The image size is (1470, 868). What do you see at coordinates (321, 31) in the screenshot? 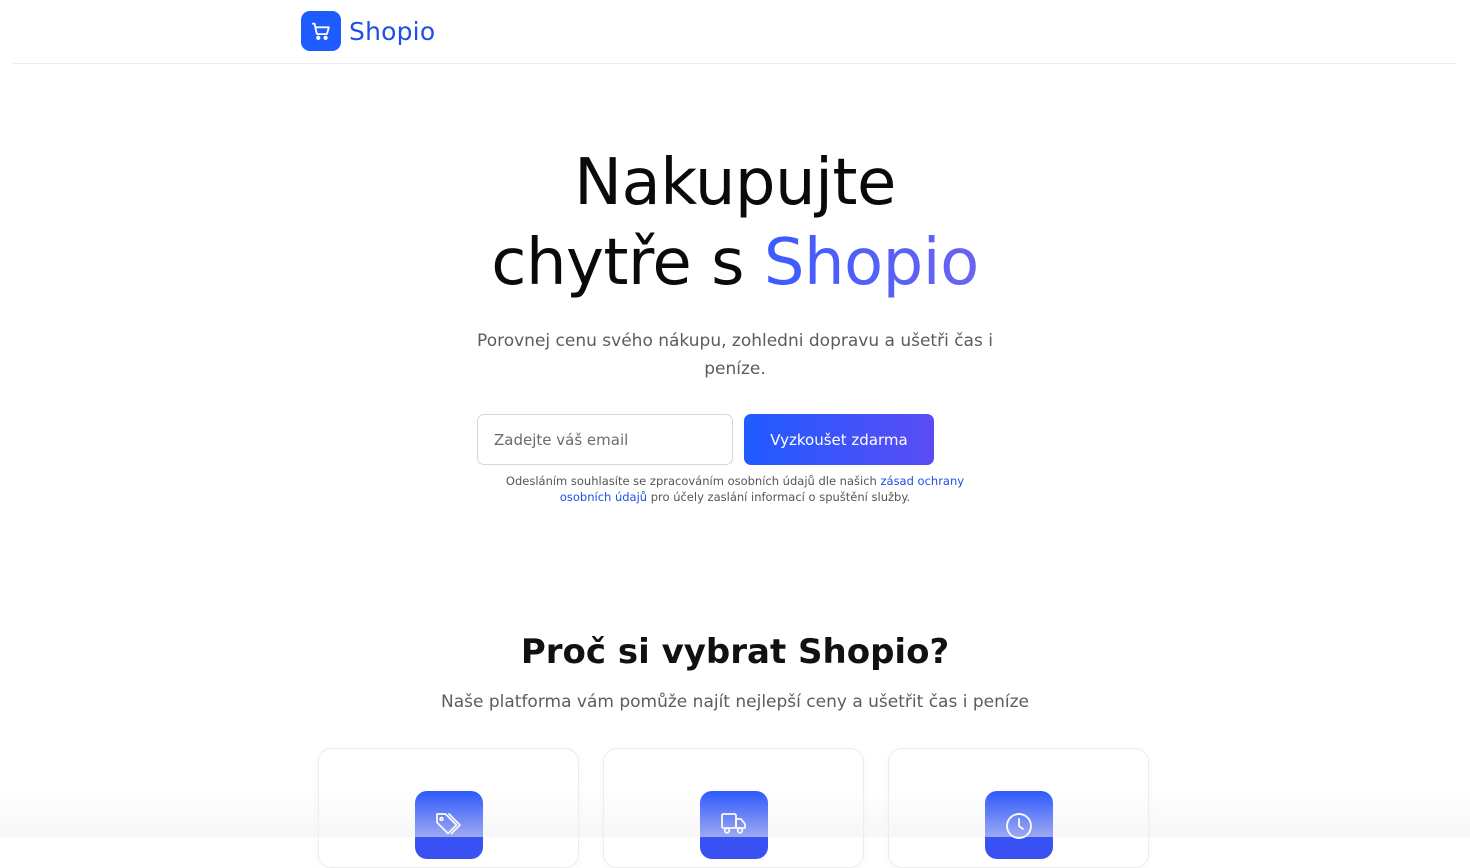
I see `cart-icon` at bounding box center [321, 31].